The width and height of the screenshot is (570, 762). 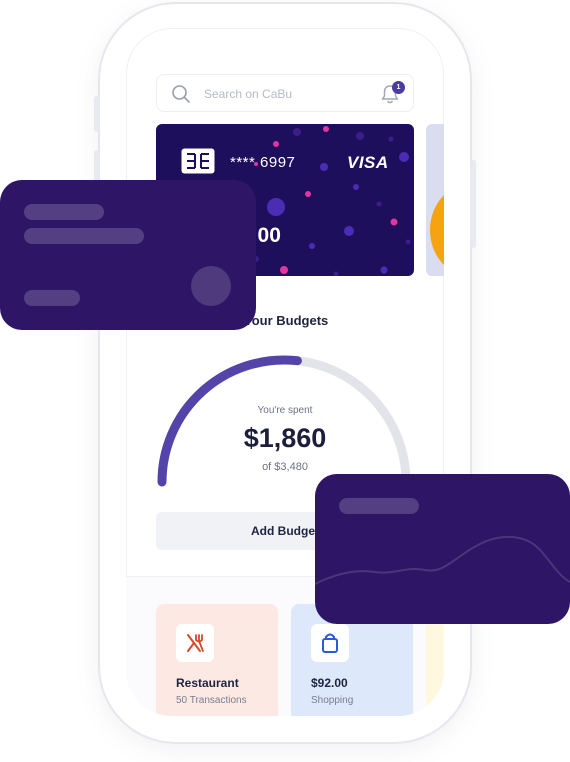 I want to click on search-bar: Search on CaBu 1, so click(x=285, y=93).